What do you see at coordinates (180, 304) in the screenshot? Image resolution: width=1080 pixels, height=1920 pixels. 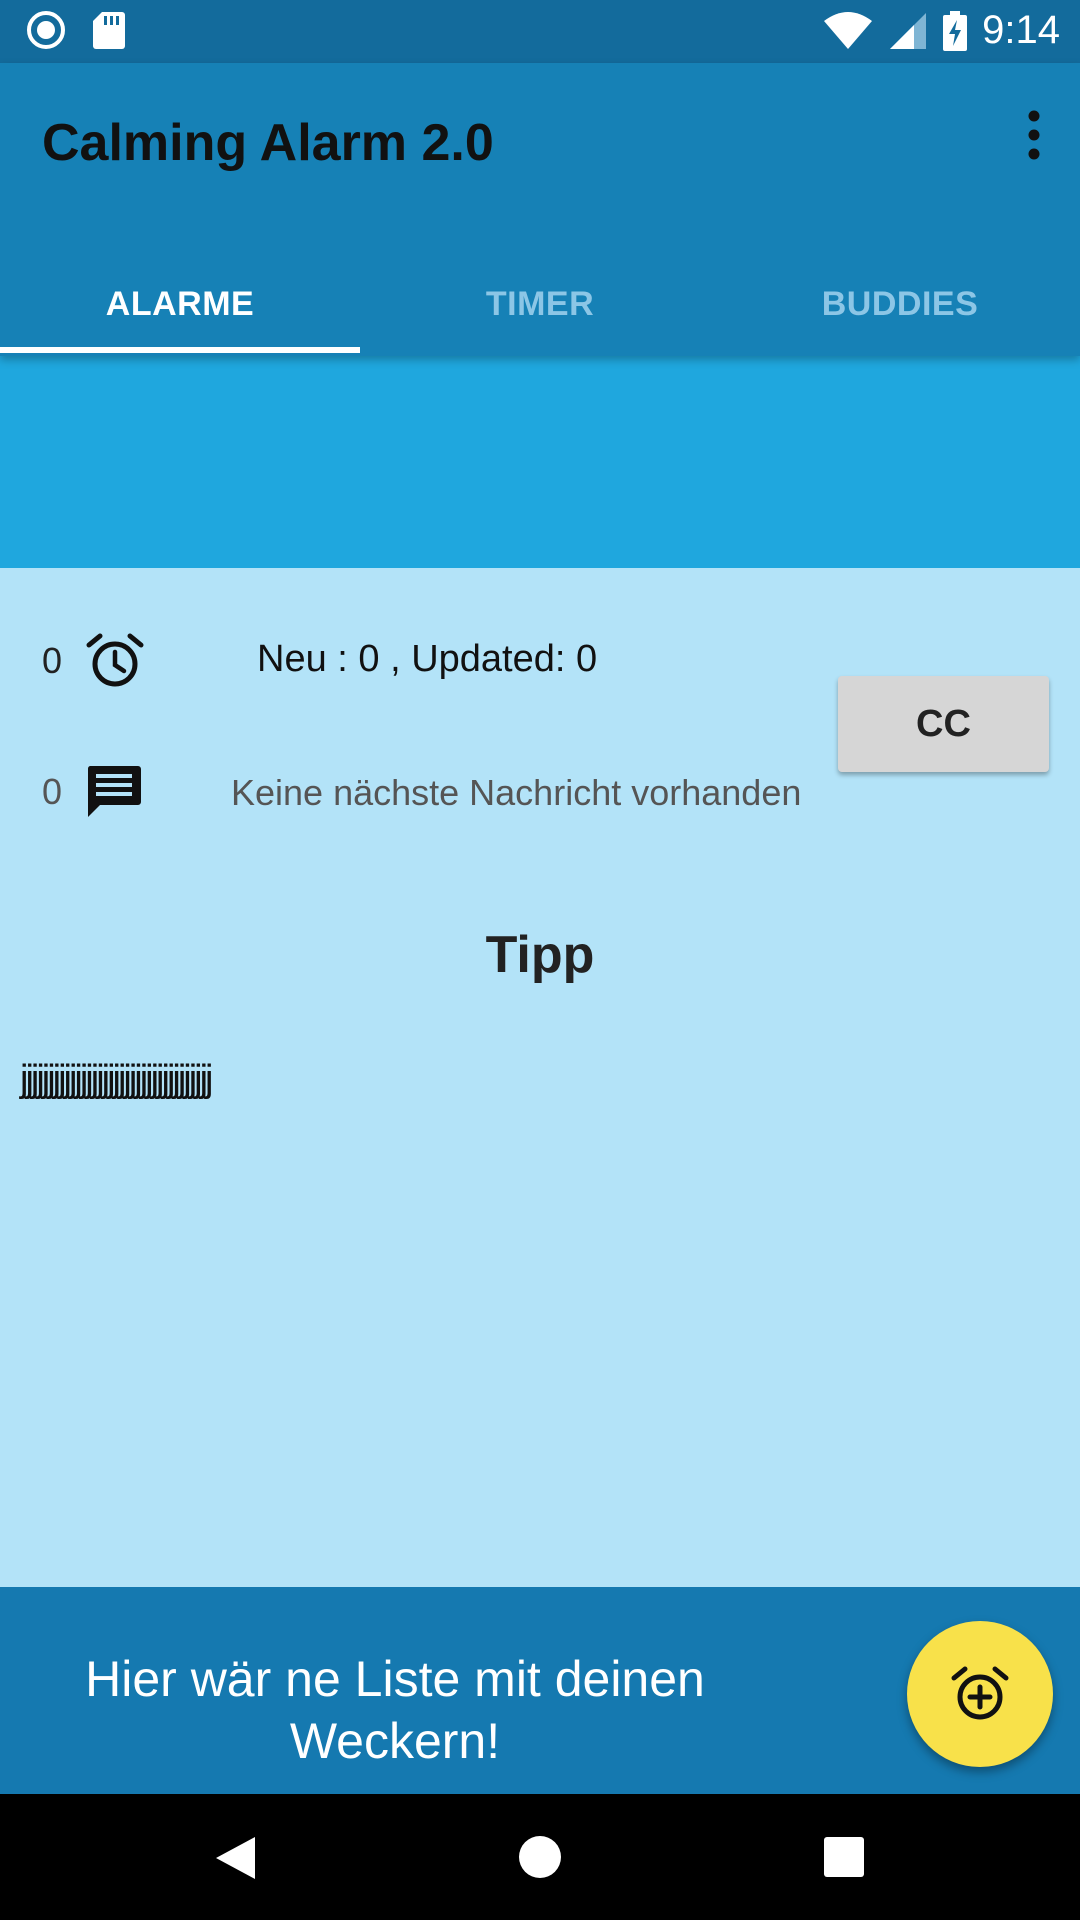 I see `tab-label: ALARME` at bounding box center [180, 304].